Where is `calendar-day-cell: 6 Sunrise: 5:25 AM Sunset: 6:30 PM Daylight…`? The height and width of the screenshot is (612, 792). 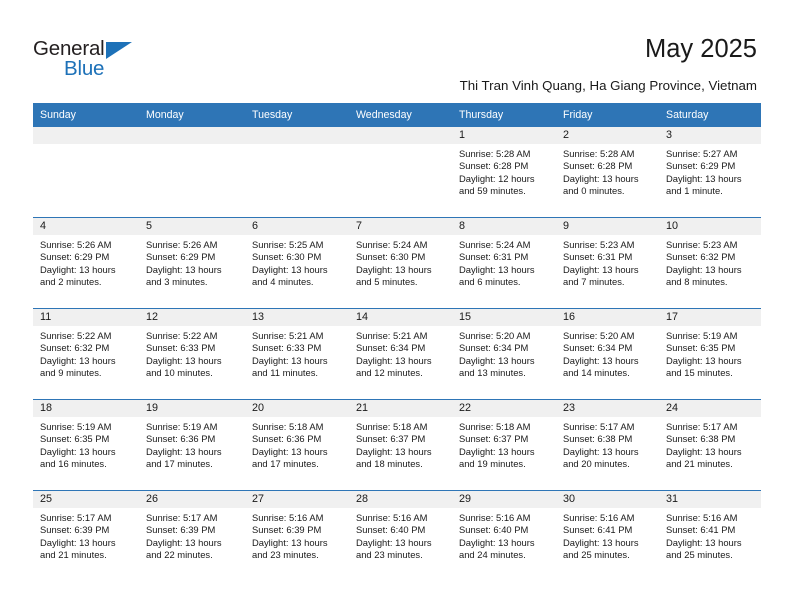 calendar-day-cell: 6 Sunrise: 5:25 AM Sunset: 6:30 PM Daylight… is located at coordinates (297, 263).